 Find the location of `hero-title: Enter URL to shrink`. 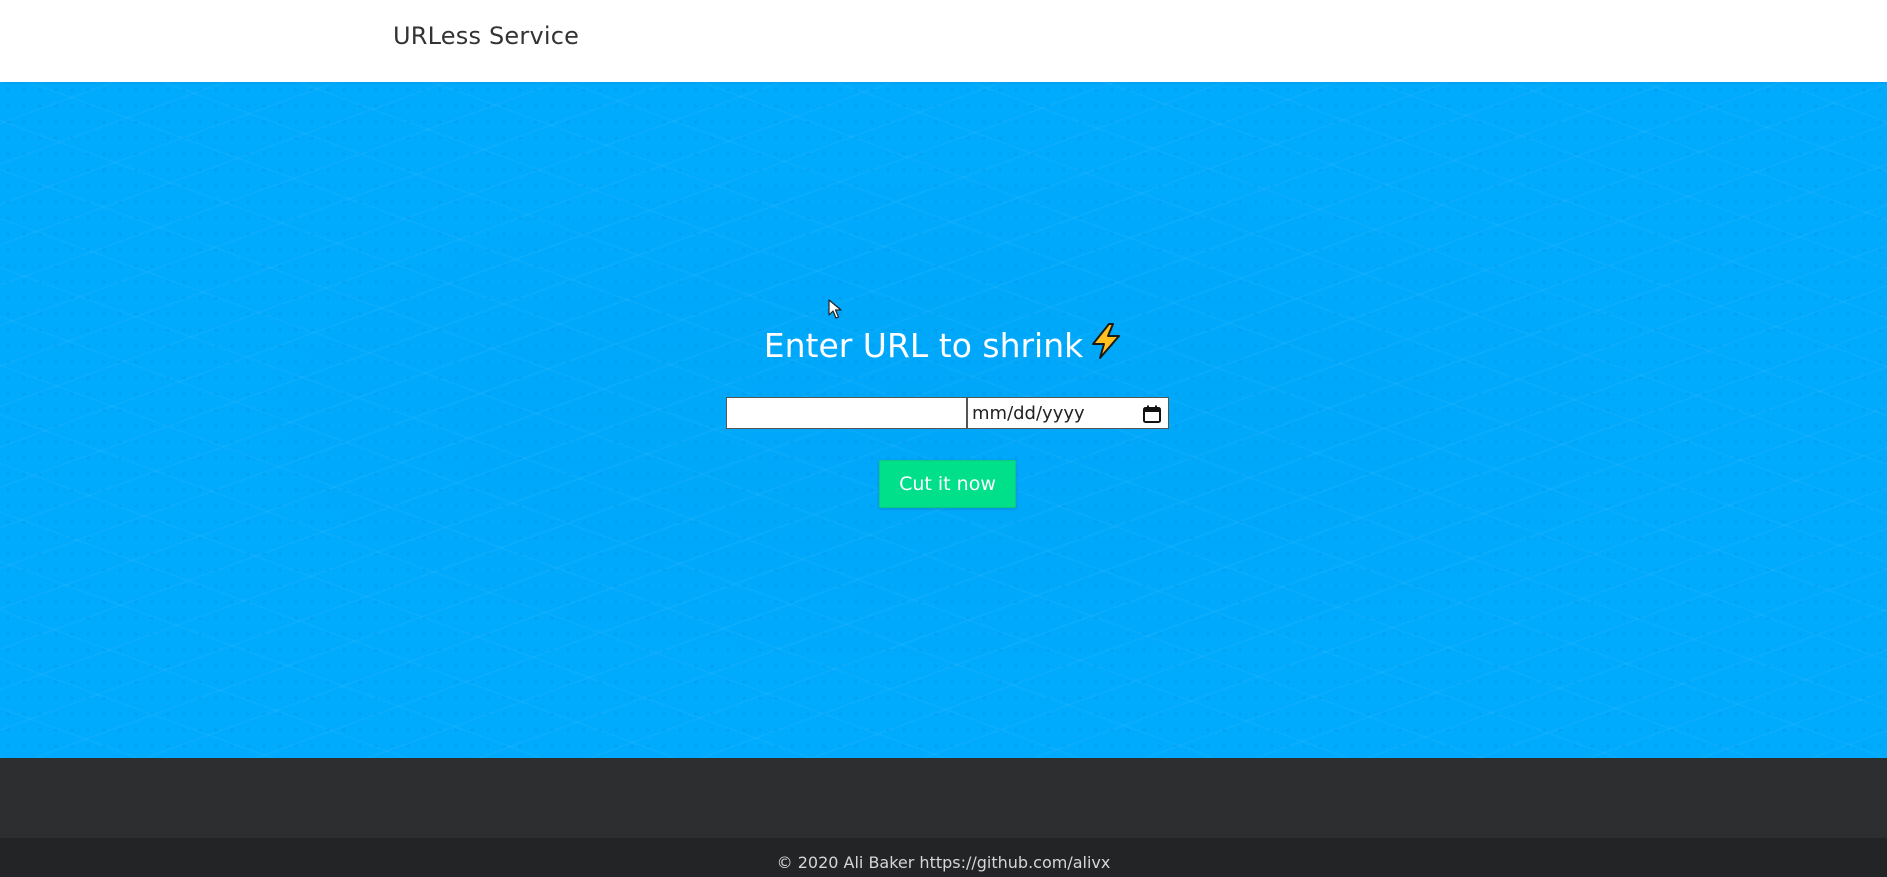

hero-title: Enter URL to shrink is located at coordinates (943, 344).